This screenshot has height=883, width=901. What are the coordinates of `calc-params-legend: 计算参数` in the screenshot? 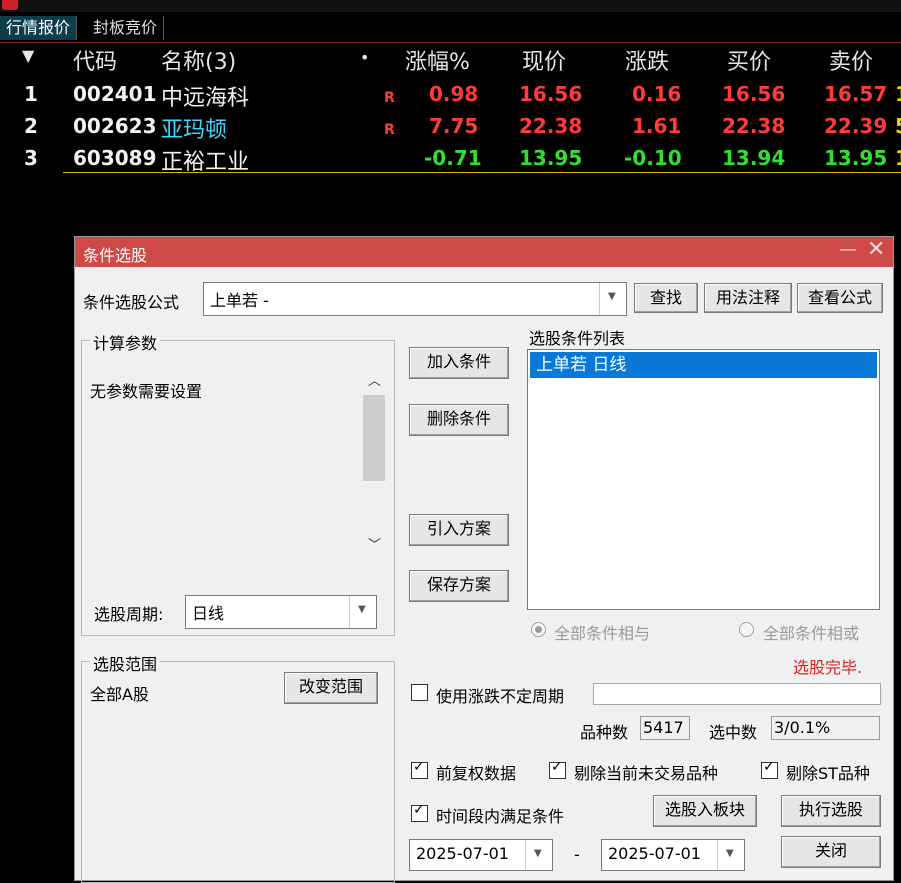 It's located at (125, 342).